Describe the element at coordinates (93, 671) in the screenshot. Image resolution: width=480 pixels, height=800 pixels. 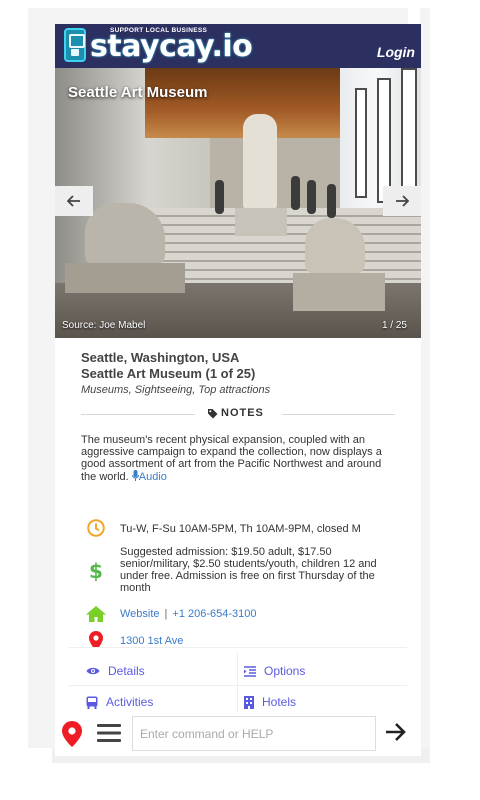
I see `eye-icon` at that location.